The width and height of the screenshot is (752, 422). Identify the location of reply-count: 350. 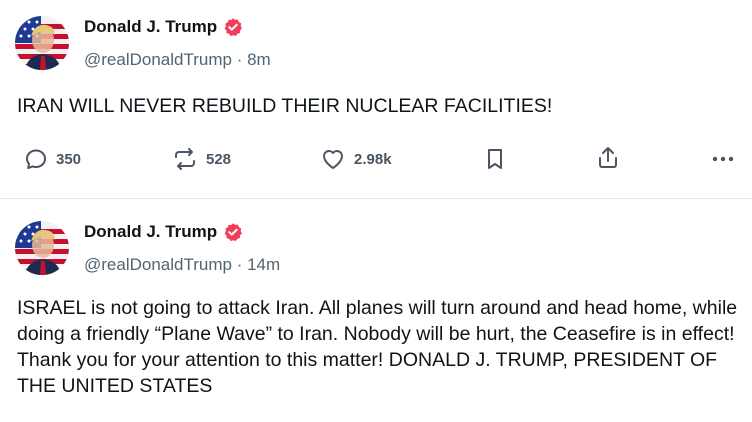
(69, 159).